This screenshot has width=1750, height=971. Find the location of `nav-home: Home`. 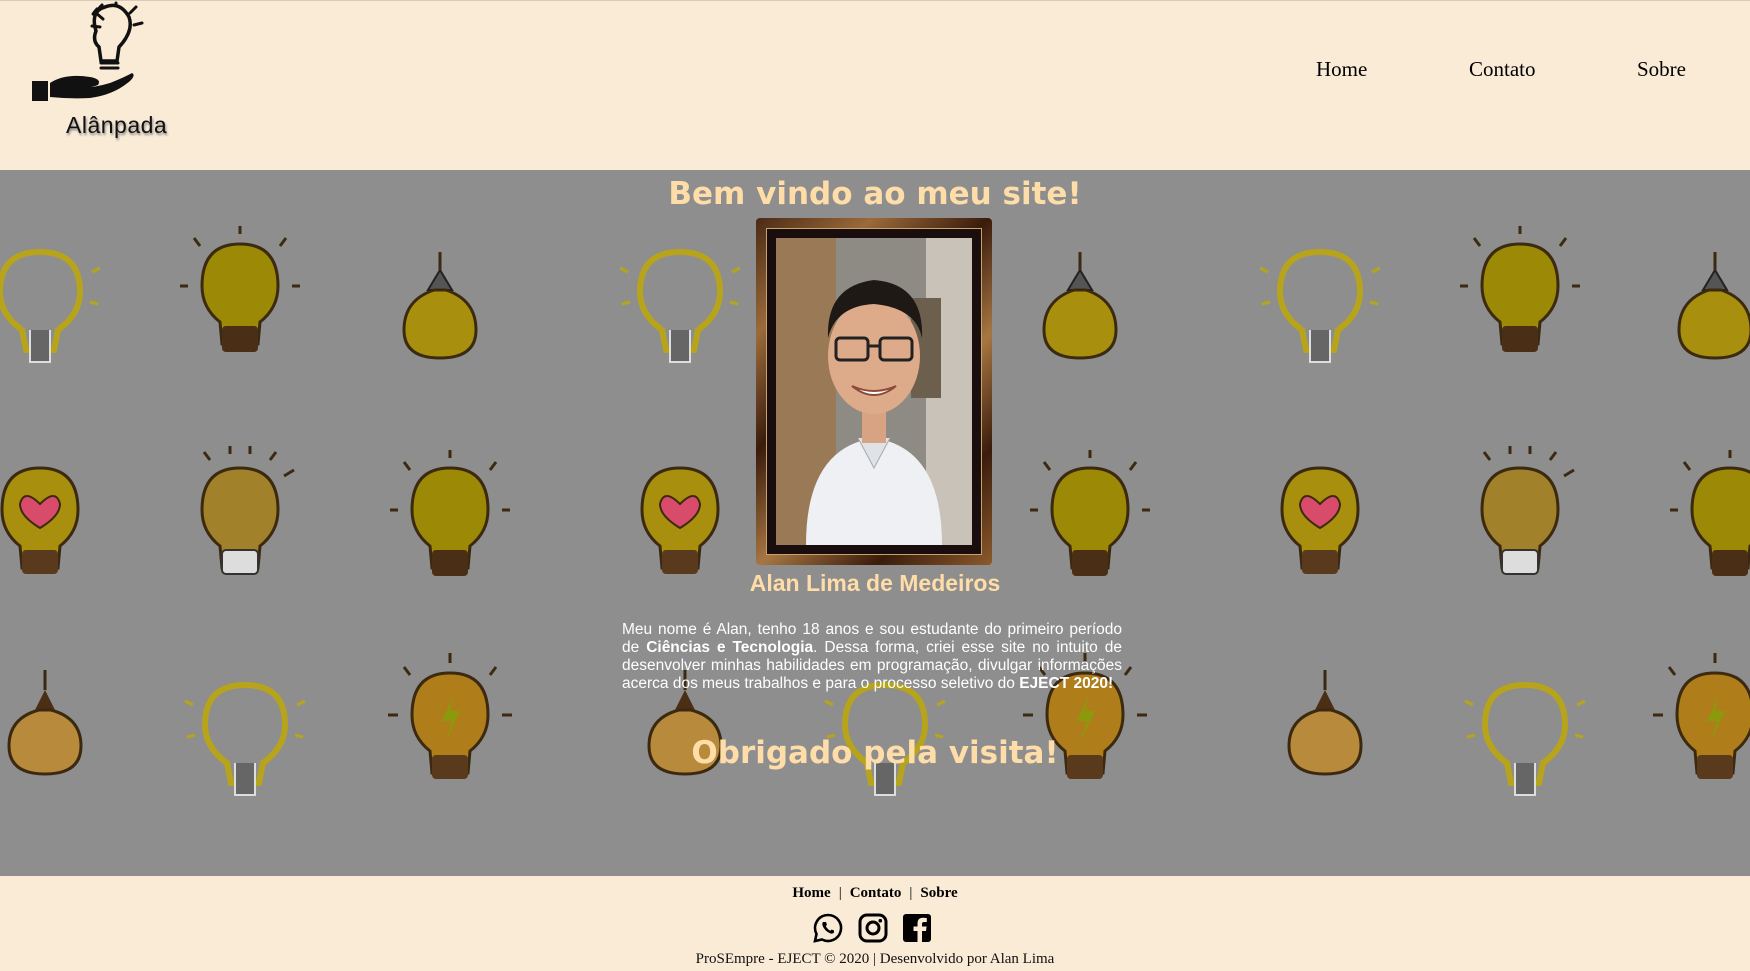

nav-home: Home is located at coordinates (1341, 69).